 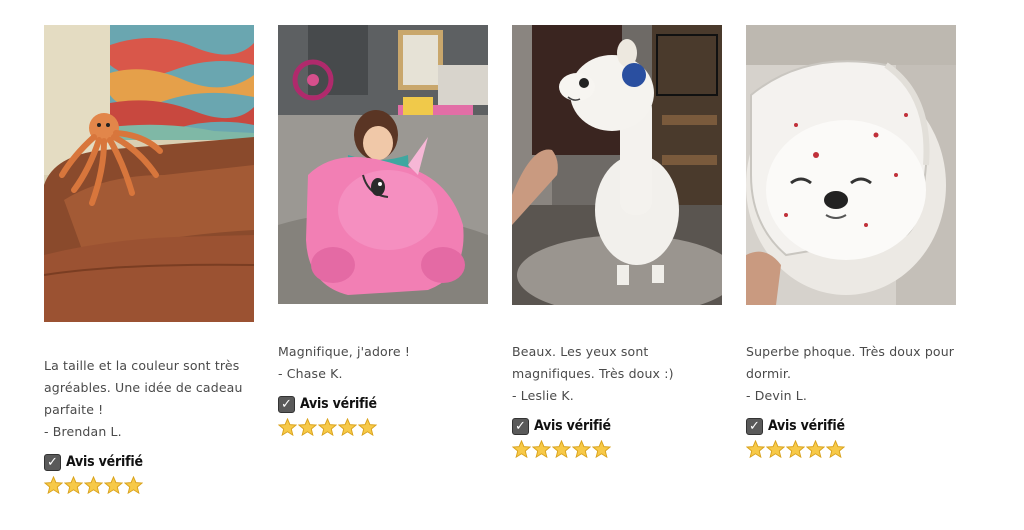 What do you see at coordinates (83, 431) in the screenshot?
I see `review-author: - Brendan L.` at bounding box center [83, 431].